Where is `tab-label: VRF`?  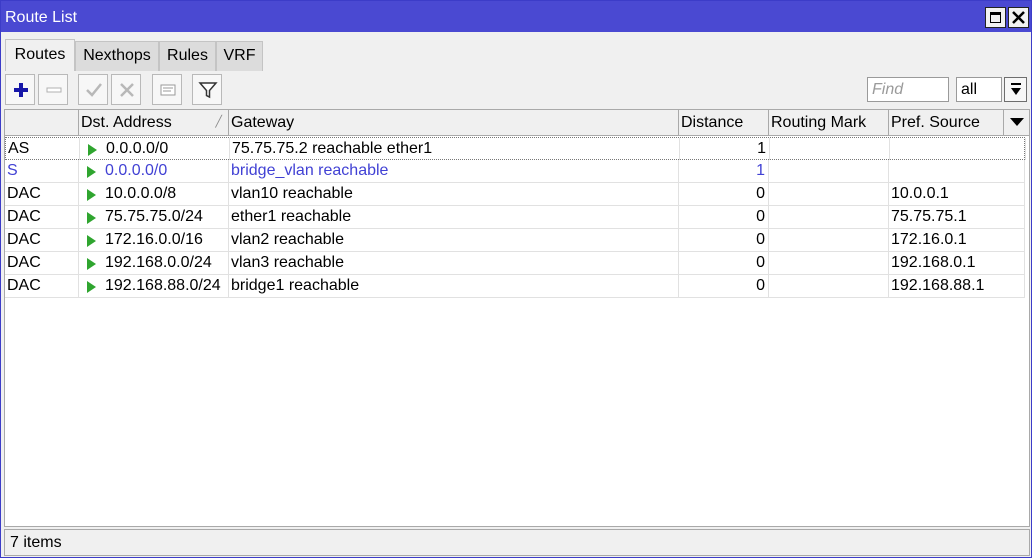
tab-label: VRF is located at coordinates (239, 55).